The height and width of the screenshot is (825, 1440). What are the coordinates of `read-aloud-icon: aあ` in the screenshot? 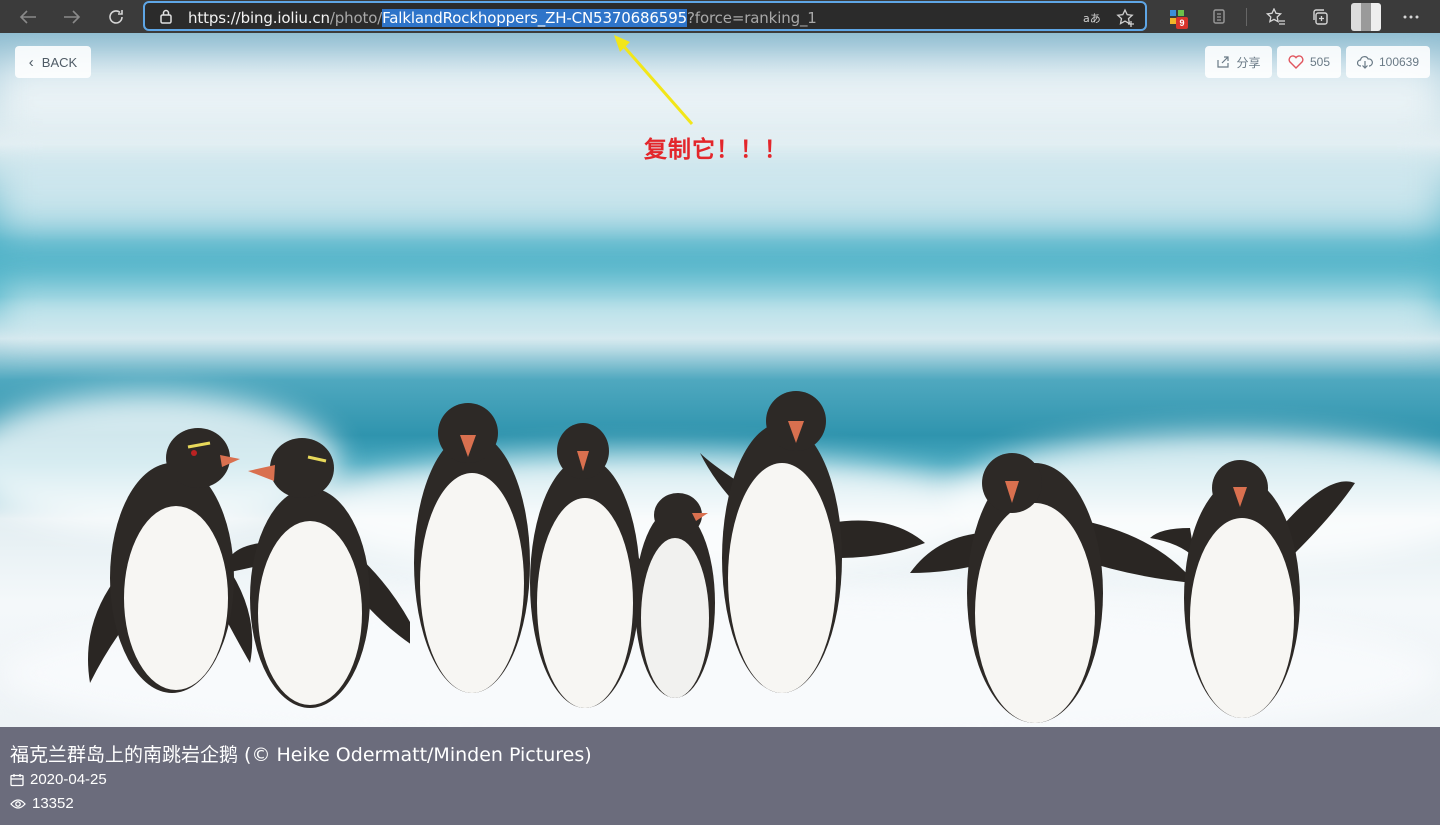 It's located at (1092, 18).